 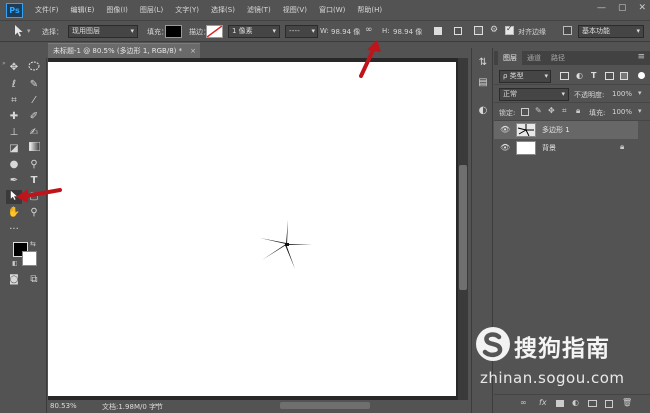 I want to click on hand-tool-icon: ✋, so click(x=14, y=213).